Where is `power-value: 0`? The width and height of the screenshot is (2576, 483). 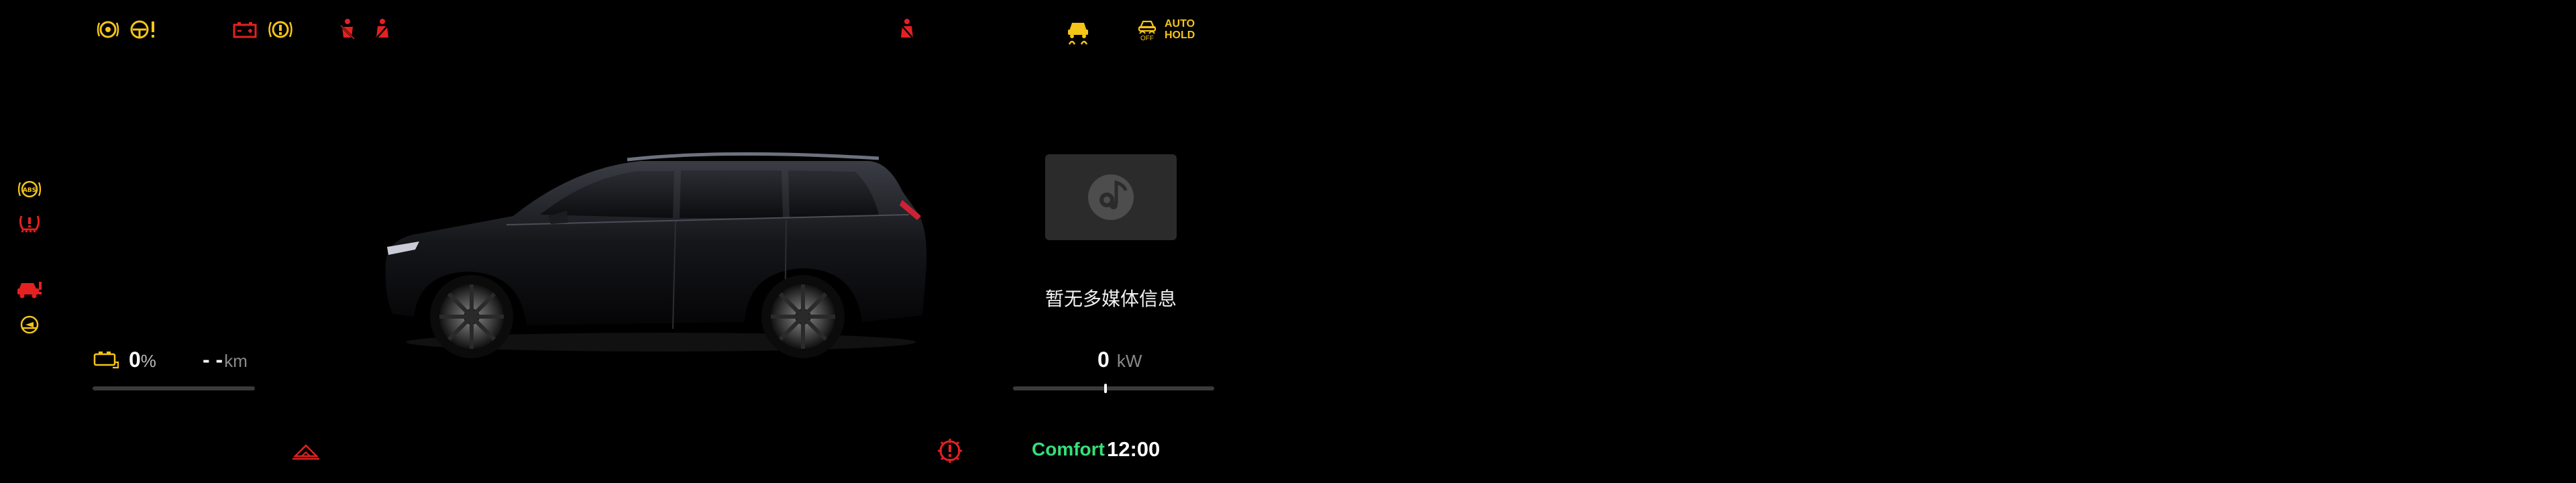 power-value: 0 is located at coordinates (1103, 359).